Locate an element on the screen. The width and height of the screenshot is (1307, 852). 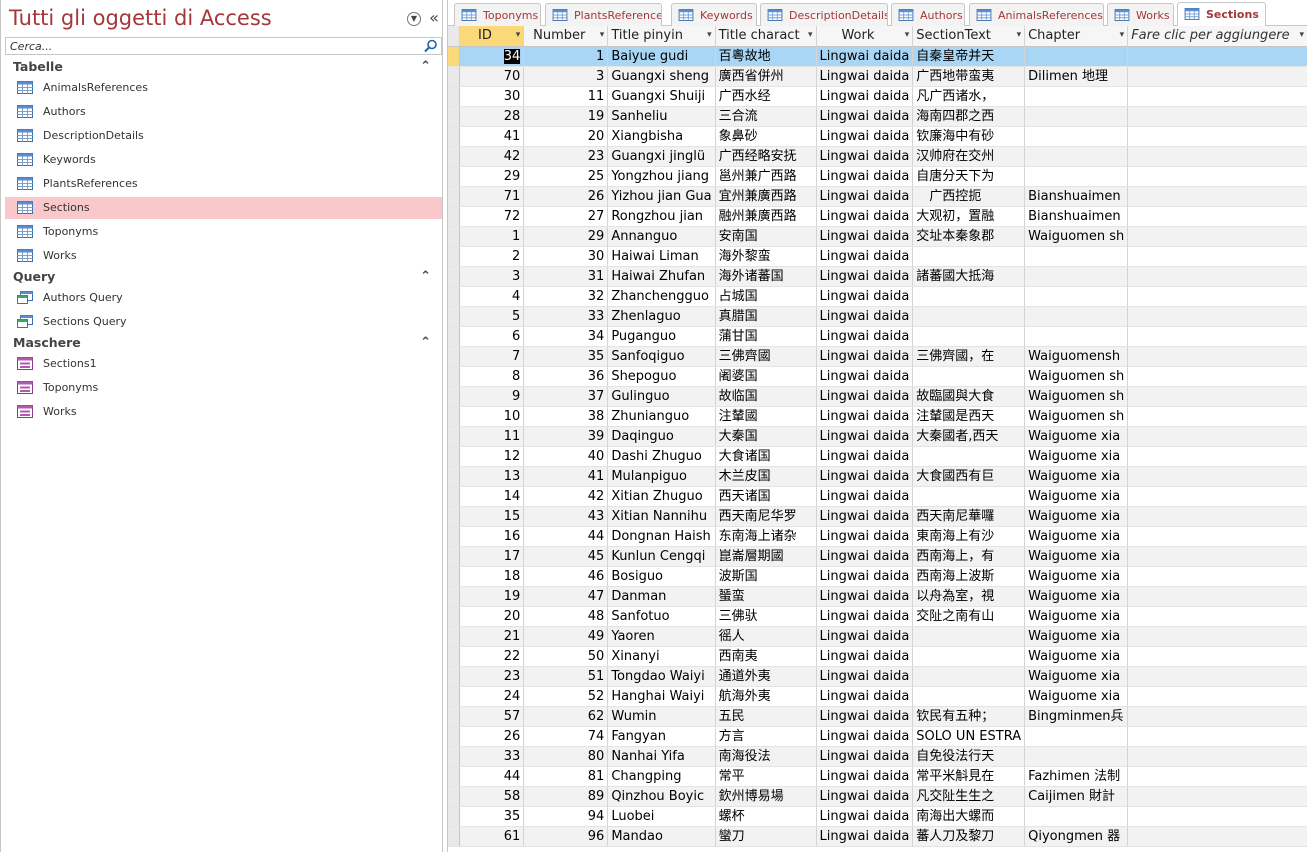
table-cell: Hanghai Waiyi is located at coordinates (661, 696).